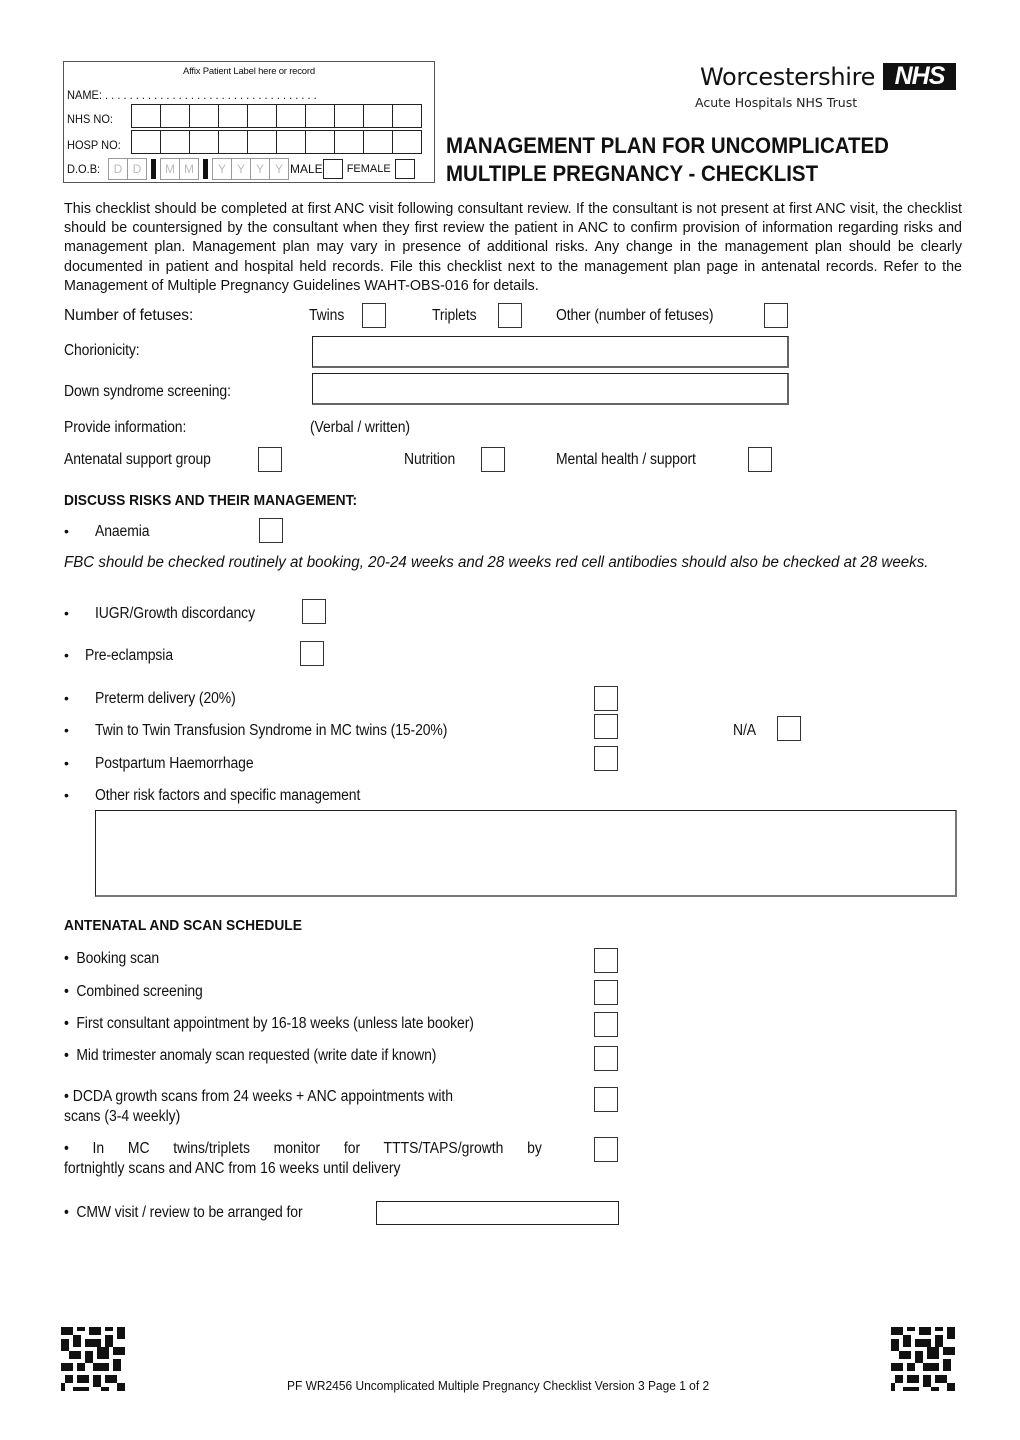 The height and width of the screenshot is (1440, 1020). I want to click on booking-scan-checkbox, so click(606, 960).